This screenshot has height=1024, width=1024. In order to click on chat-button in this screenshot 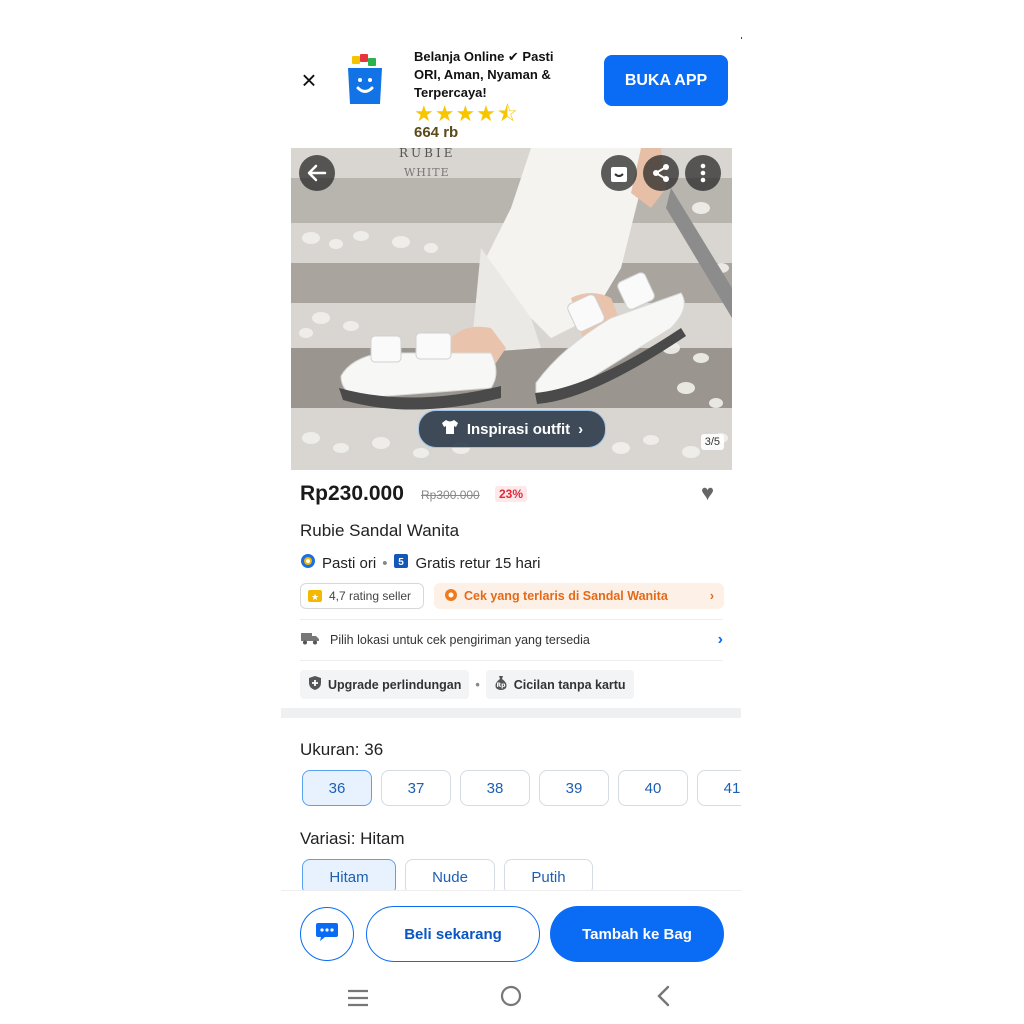, I will do `click(327, 934)`.